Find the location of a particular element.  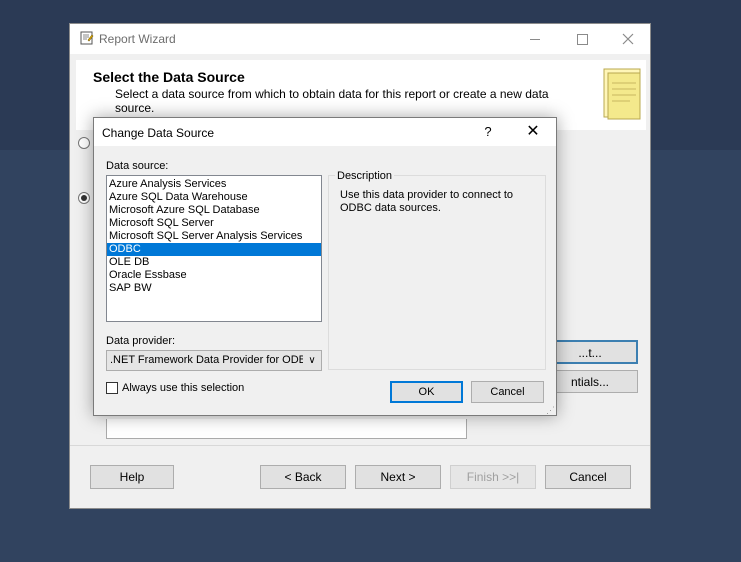

notes-icon is located at coordinates (622, 94).